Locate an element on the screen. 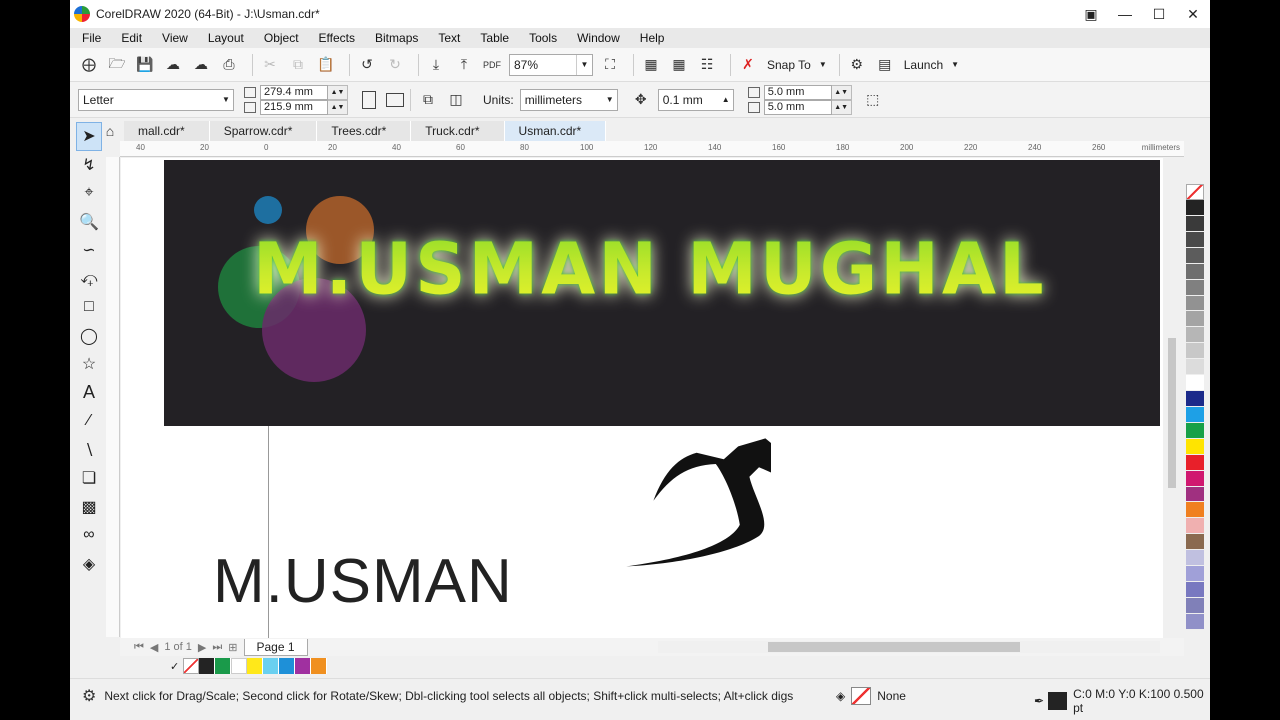 The width and height of the screenshot is (1280, 720). parallel-dimension-icon: ∕ is located at coordinates (89, 421).